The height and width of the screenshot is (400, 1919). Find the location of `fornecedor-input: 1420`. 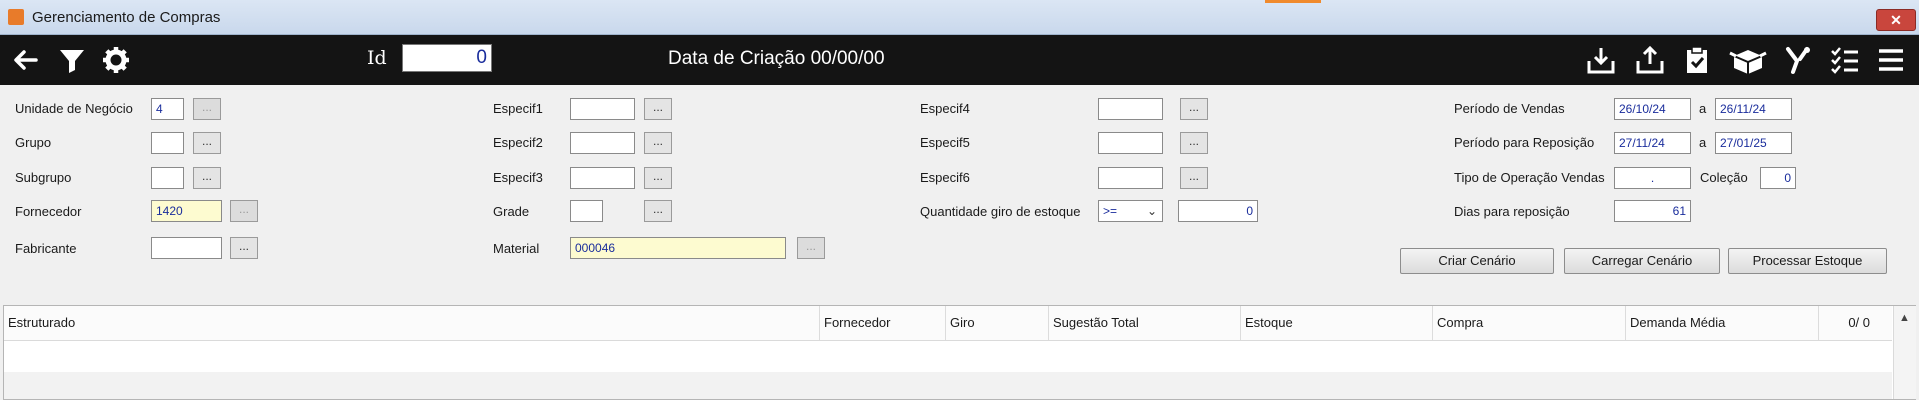

fornecedor-input: 1420 is located at coordinates (186, 211).